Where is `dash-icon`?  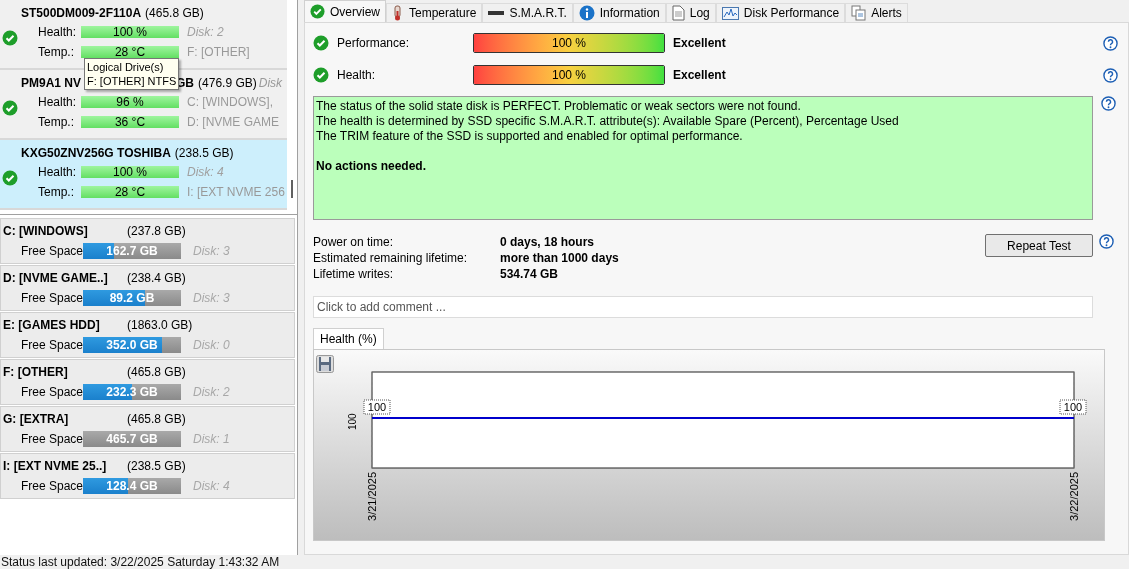
dash-icon is located at coordinates (496, 13).